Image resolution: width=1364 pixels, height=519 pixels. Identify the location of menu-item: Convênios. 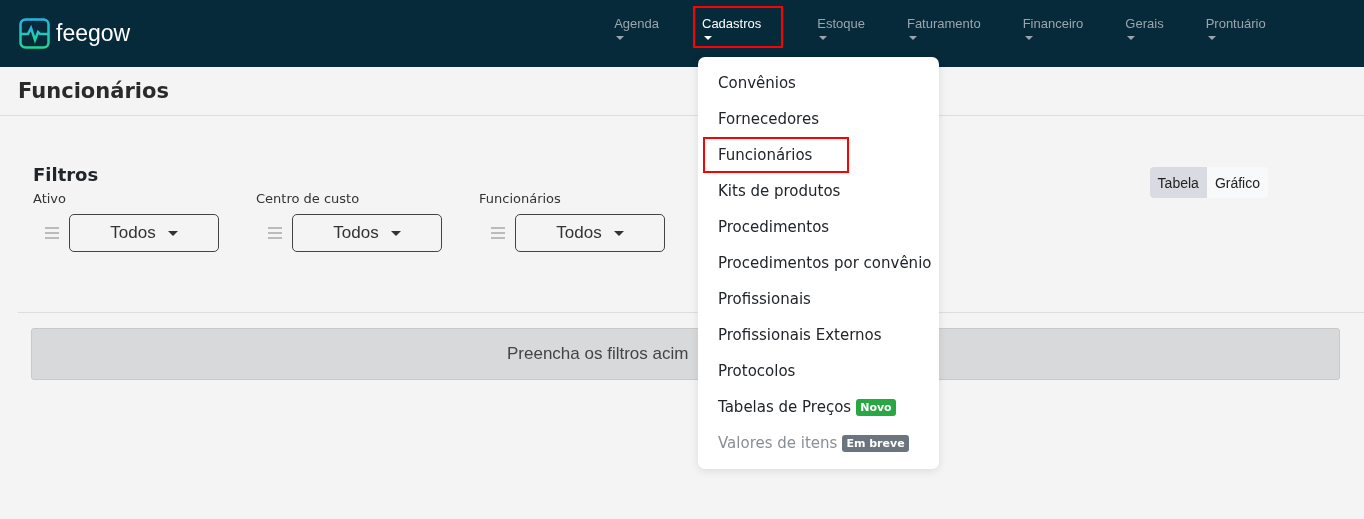
(818, 83).